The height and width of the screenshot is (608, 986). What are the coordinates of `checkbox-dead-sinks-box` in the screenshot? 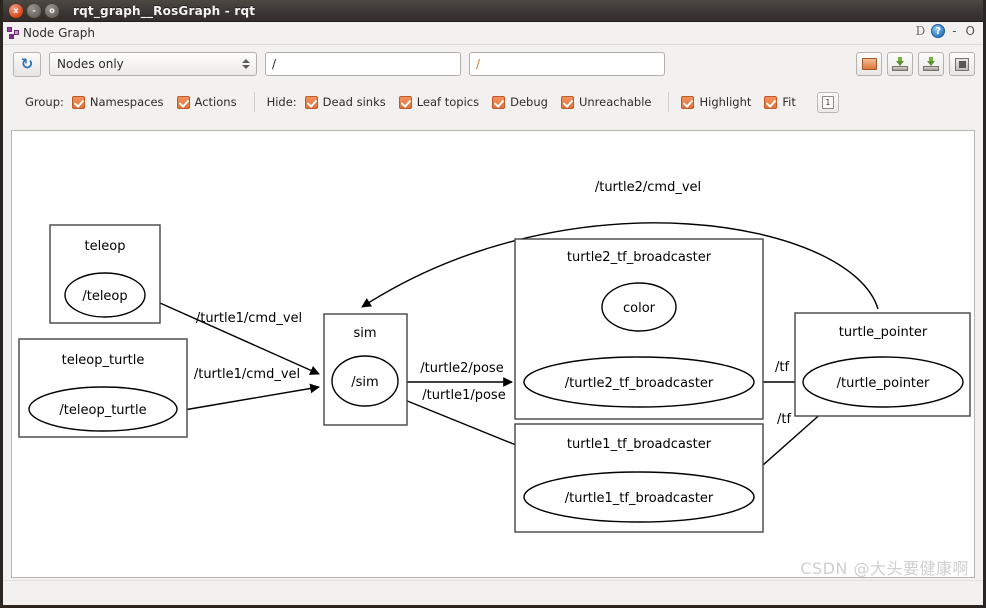 It's located at (311, 102).